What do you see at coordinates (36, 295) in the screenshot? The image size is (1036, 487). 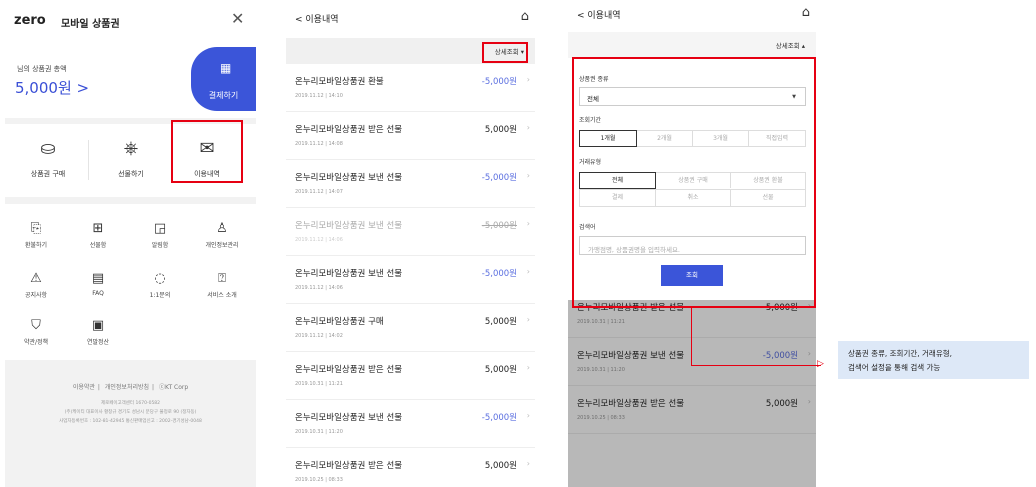 I see `grid-item-label: 공지사항` at bounding box center [36, 295].